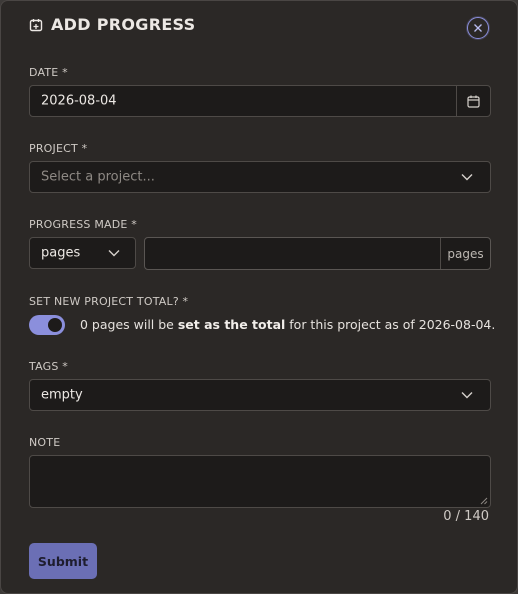 The image size is (518, 594). I want to click on unit-suffix: pages, so click(465, 253).